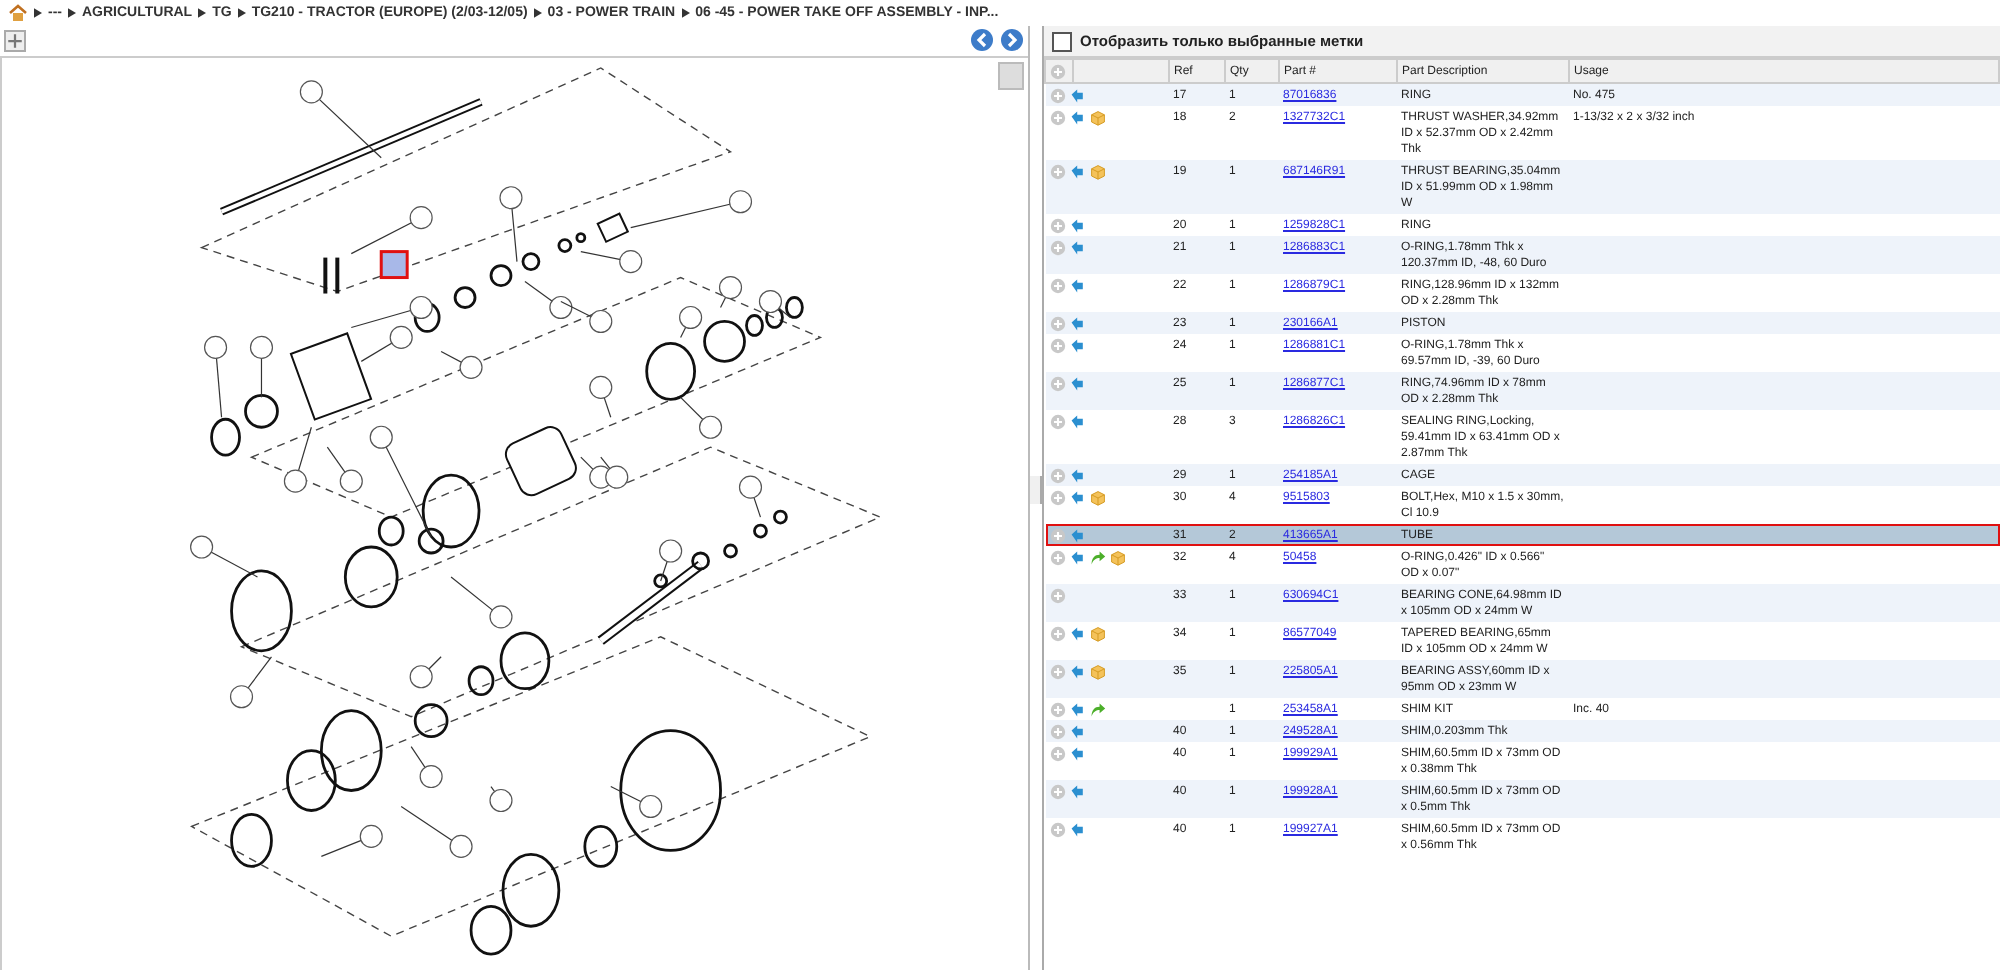 The image size is (2000, 970). I want to click on highlight-marker, so click(394, 264).